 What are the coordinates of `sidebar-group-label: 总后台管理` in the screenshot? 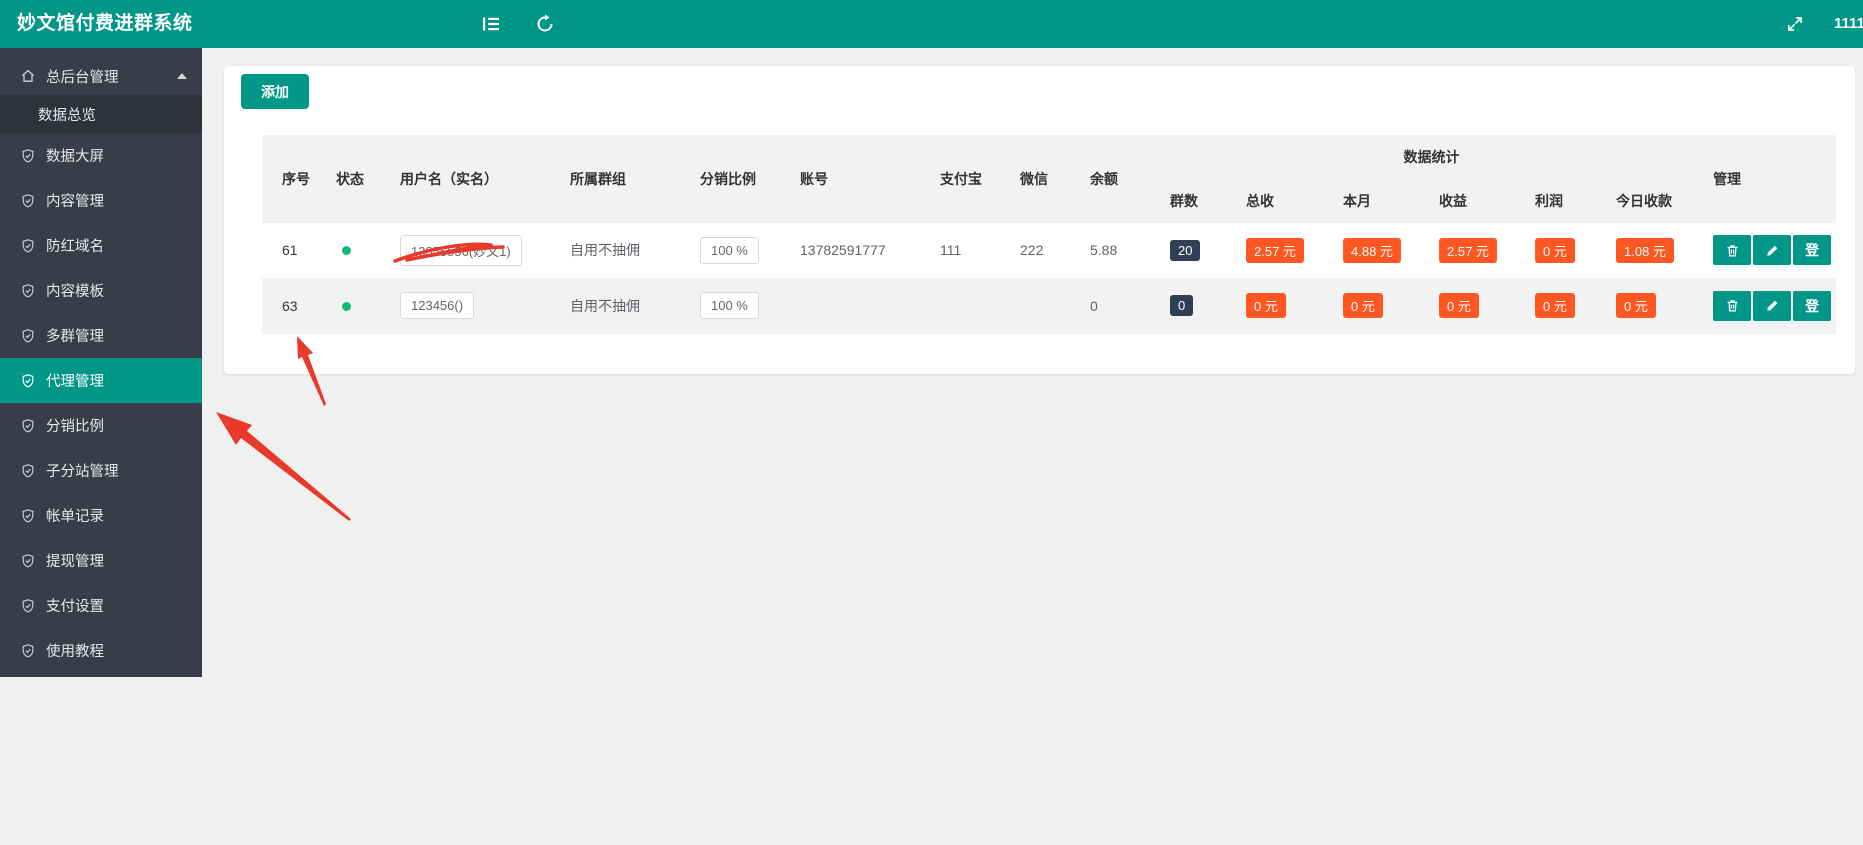 It's located at (82, 77).